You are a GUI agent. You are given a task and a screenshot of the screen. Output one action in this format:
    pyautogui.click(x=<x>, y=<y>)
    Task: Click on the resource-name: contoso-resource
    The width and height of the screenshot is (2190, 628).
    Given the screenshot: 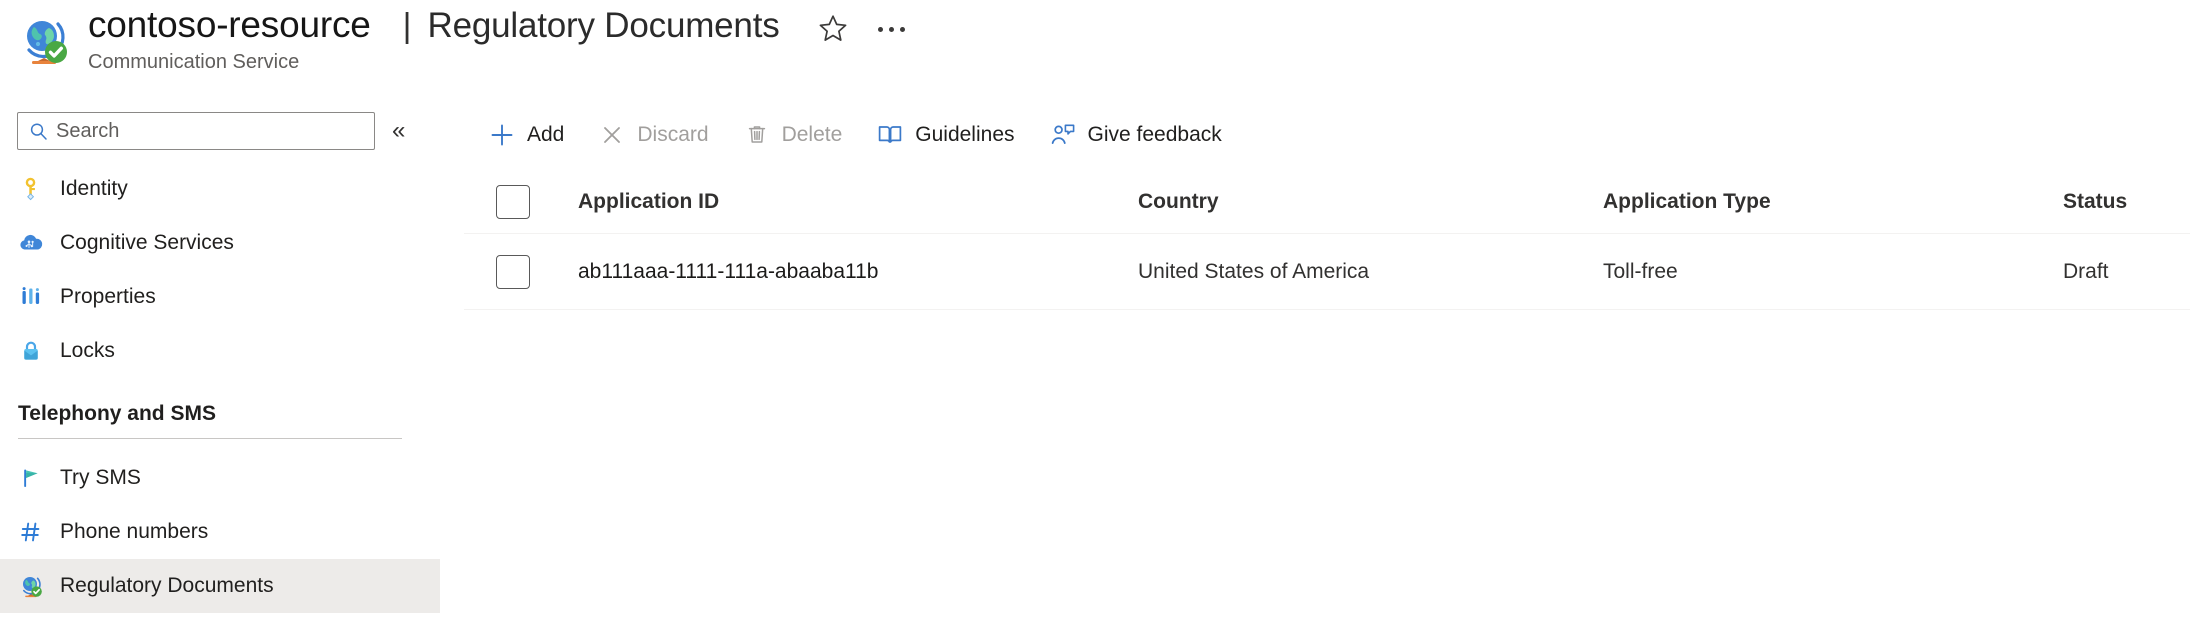 What is the action you would take?
    pyautogui.click(x=229, y=24)
    